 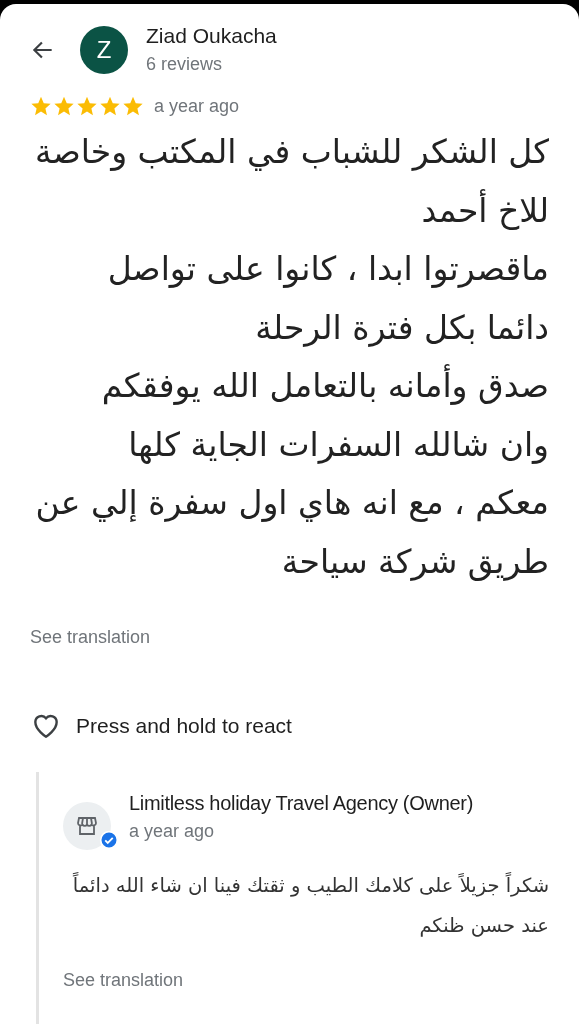 What do you see at coordinates (161, 726) in the screenshot?
I see `react-button: Press and hold to react` at bounding box center [161, 726].